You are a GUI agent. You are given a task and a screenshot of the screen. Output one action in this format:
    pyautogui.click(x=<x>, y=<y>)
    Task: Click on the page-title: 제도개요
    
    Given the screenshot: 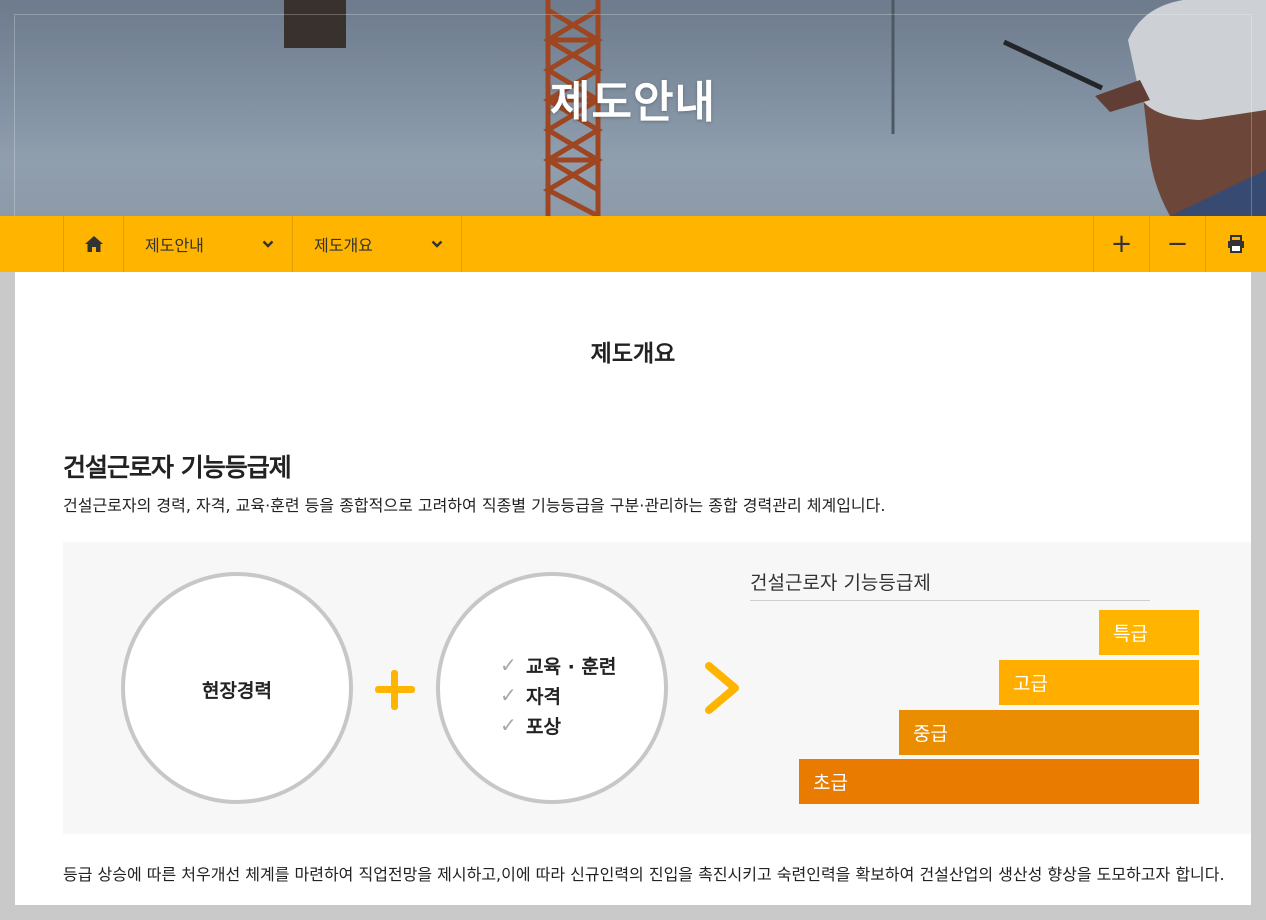 What is the action you would take?
    pyautogui.click(x=633, y=354)
    